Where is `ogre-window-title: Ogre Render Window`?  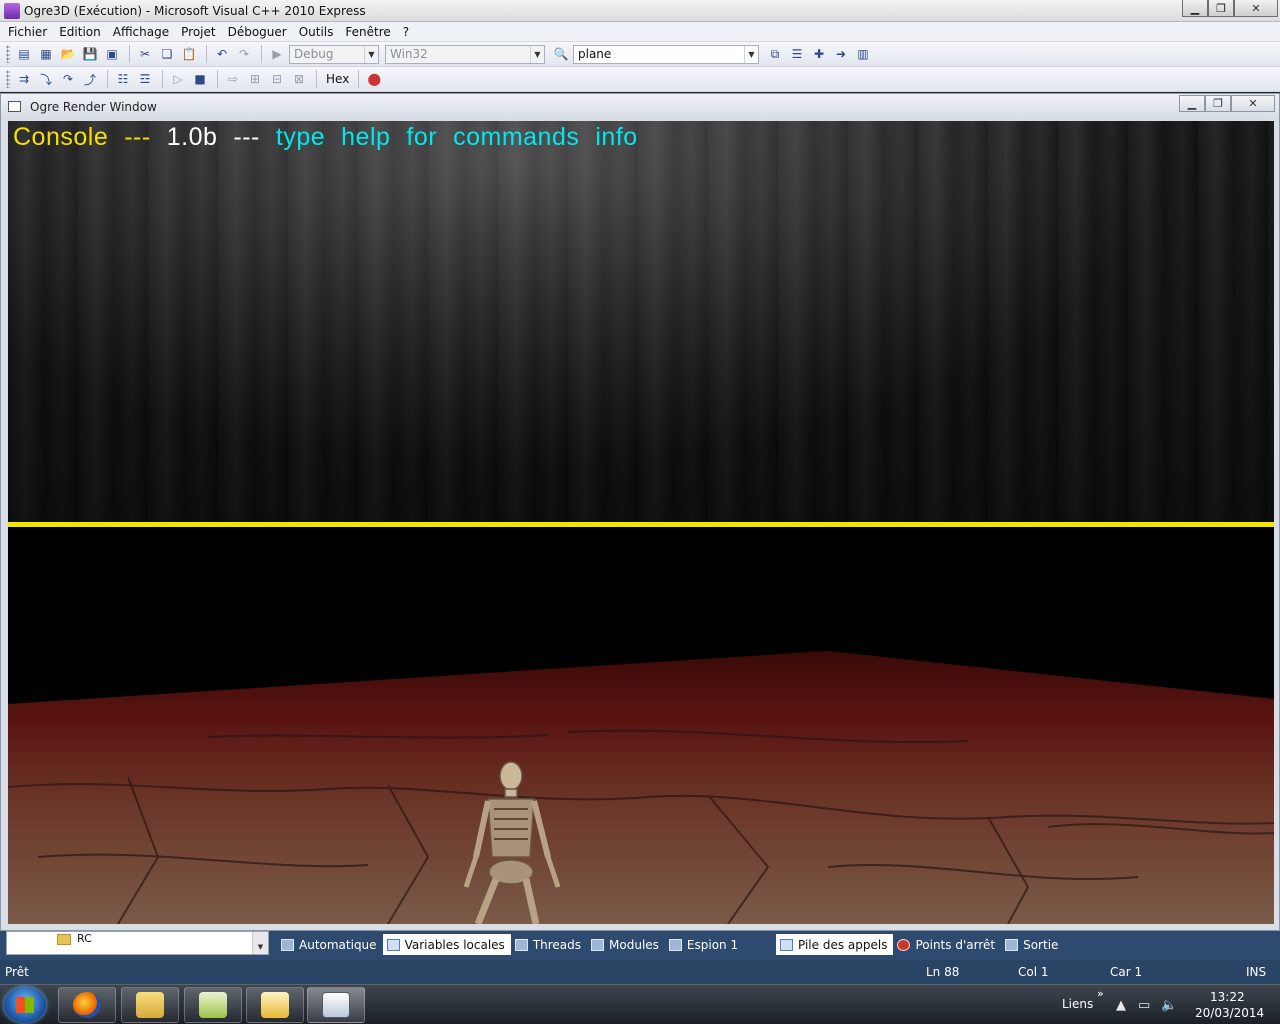
ogre-window-title: Ogre Render Window is located at coordinates (93, 107).